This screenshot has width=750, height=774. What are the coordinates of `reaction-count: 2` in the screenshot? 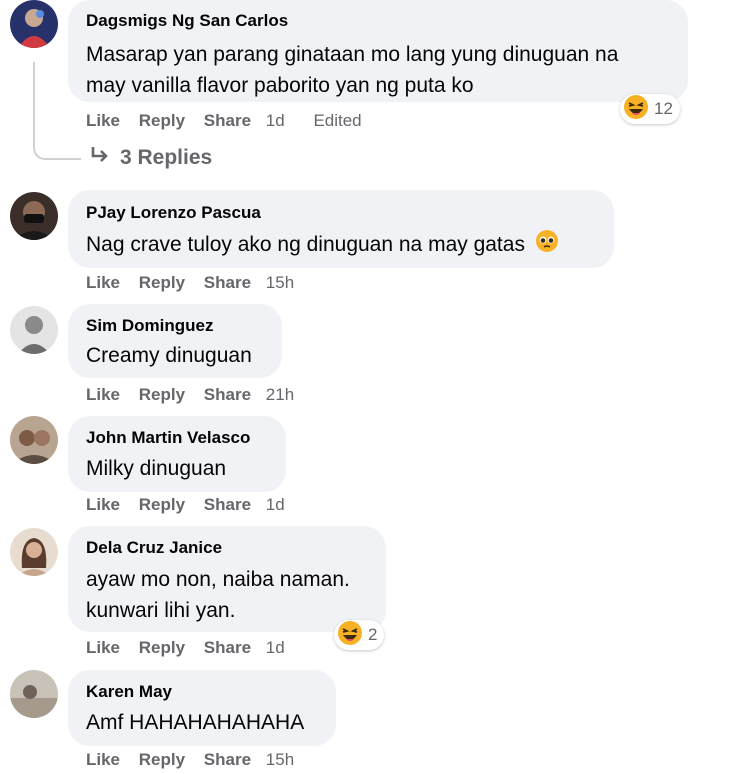 It's located at (359, 635).